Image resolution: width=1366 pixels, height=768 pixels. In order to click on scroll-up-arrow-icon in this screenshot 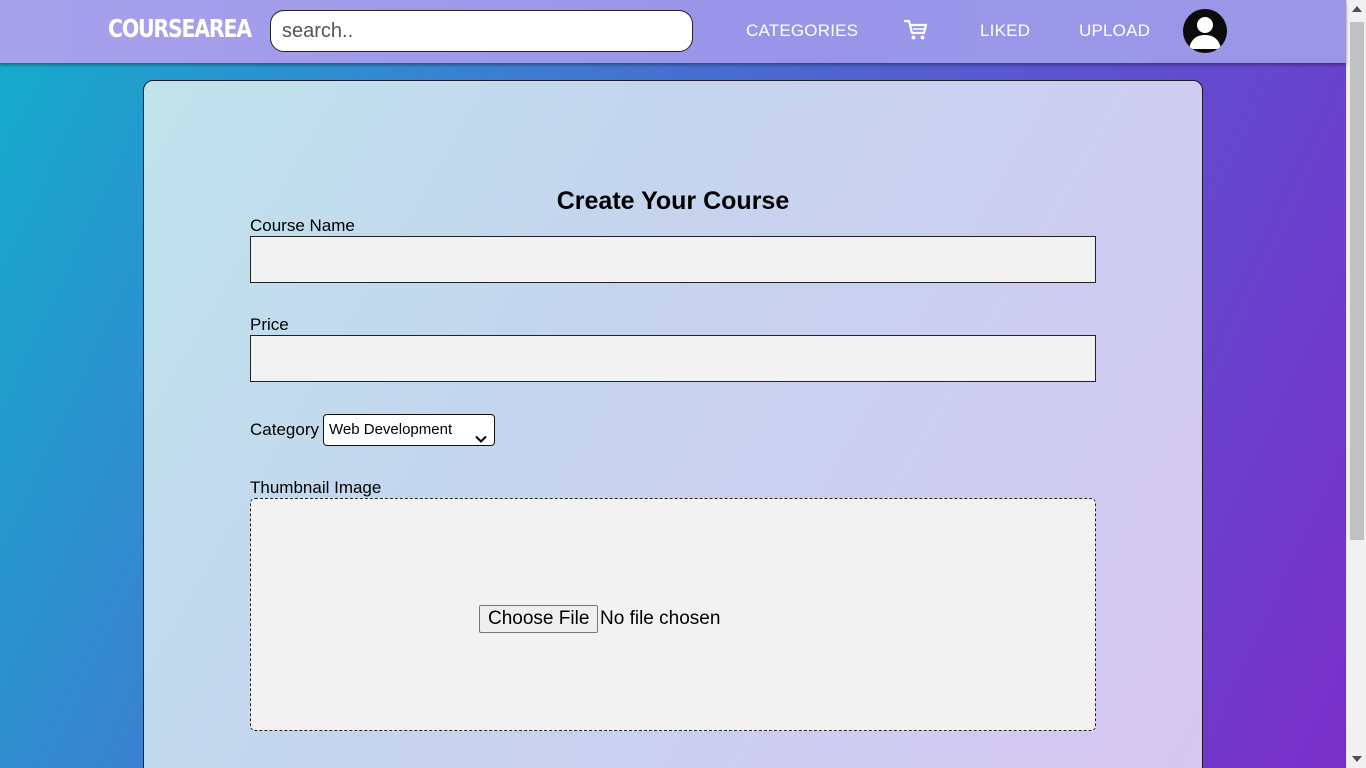, I will do `click(1357, 9)`.